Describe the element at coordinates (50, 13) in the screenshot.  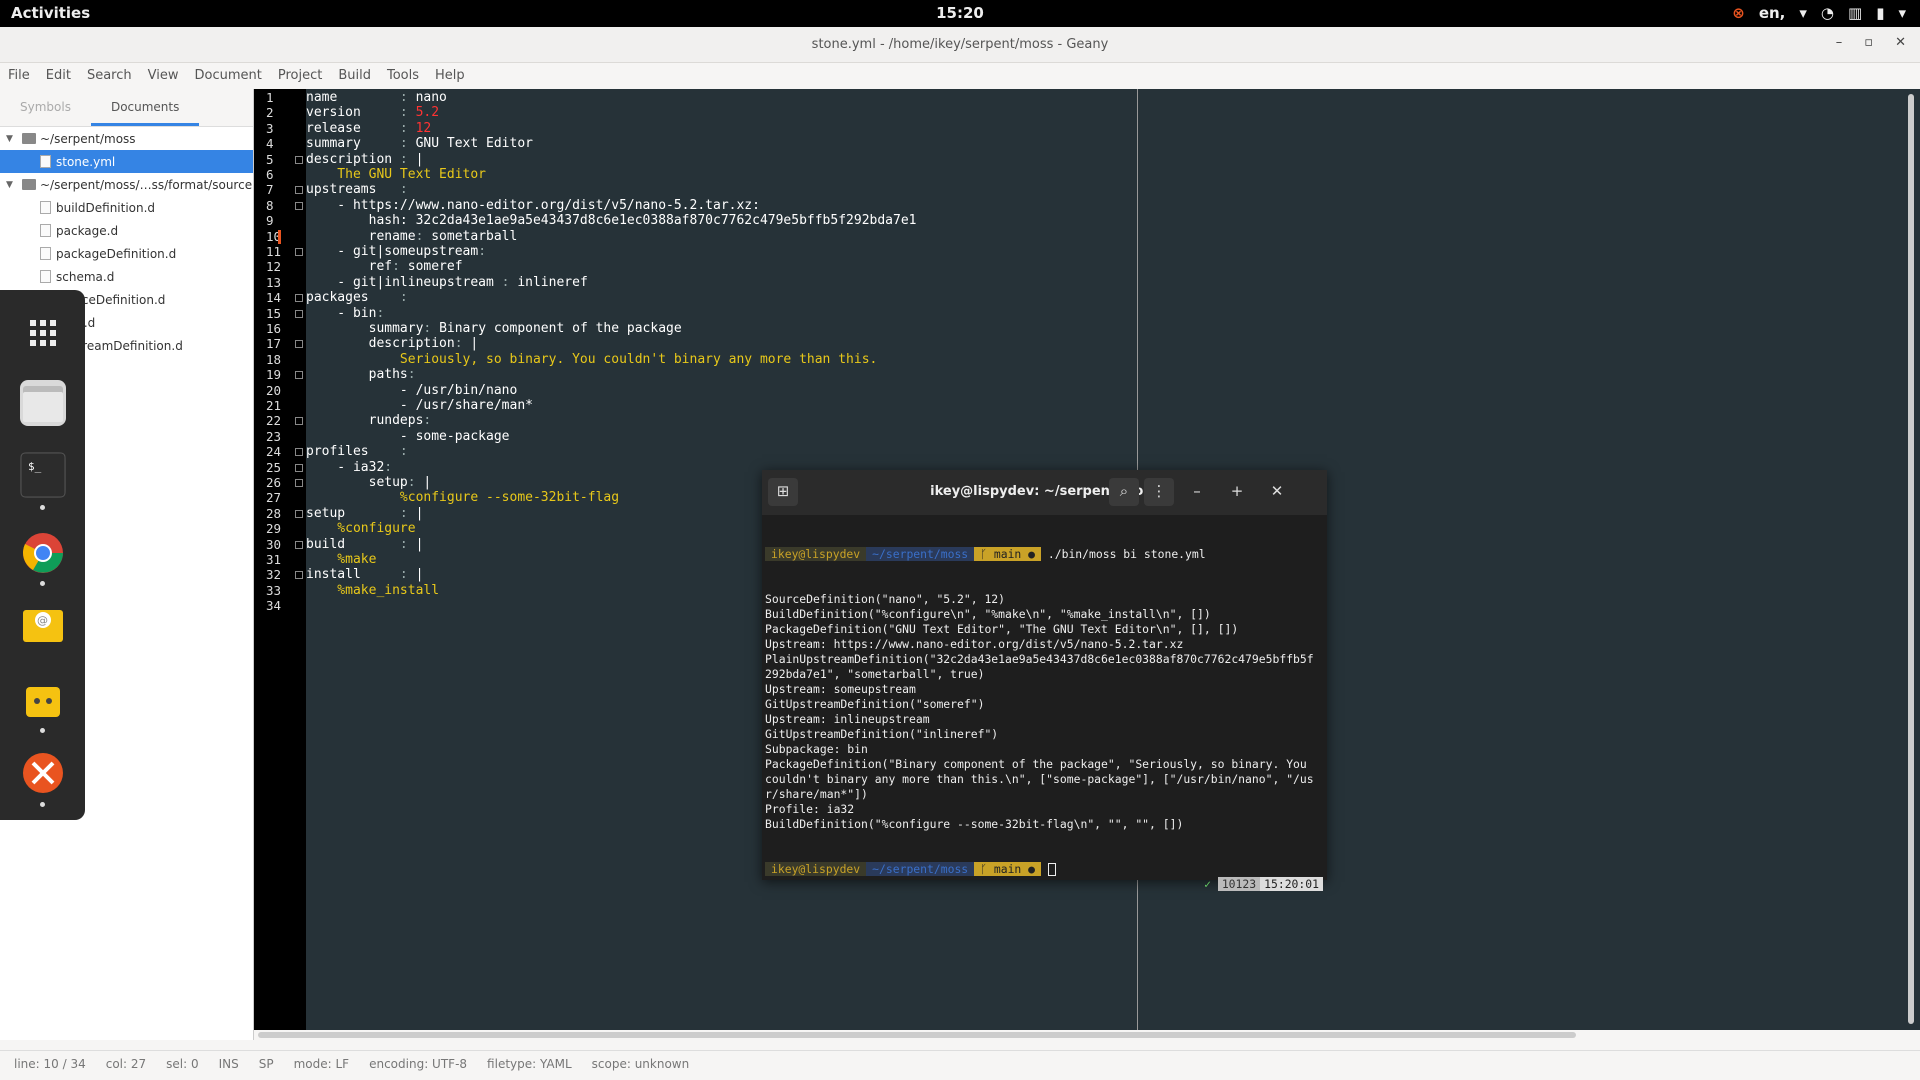
I see `activities-button: Activities` at that location.